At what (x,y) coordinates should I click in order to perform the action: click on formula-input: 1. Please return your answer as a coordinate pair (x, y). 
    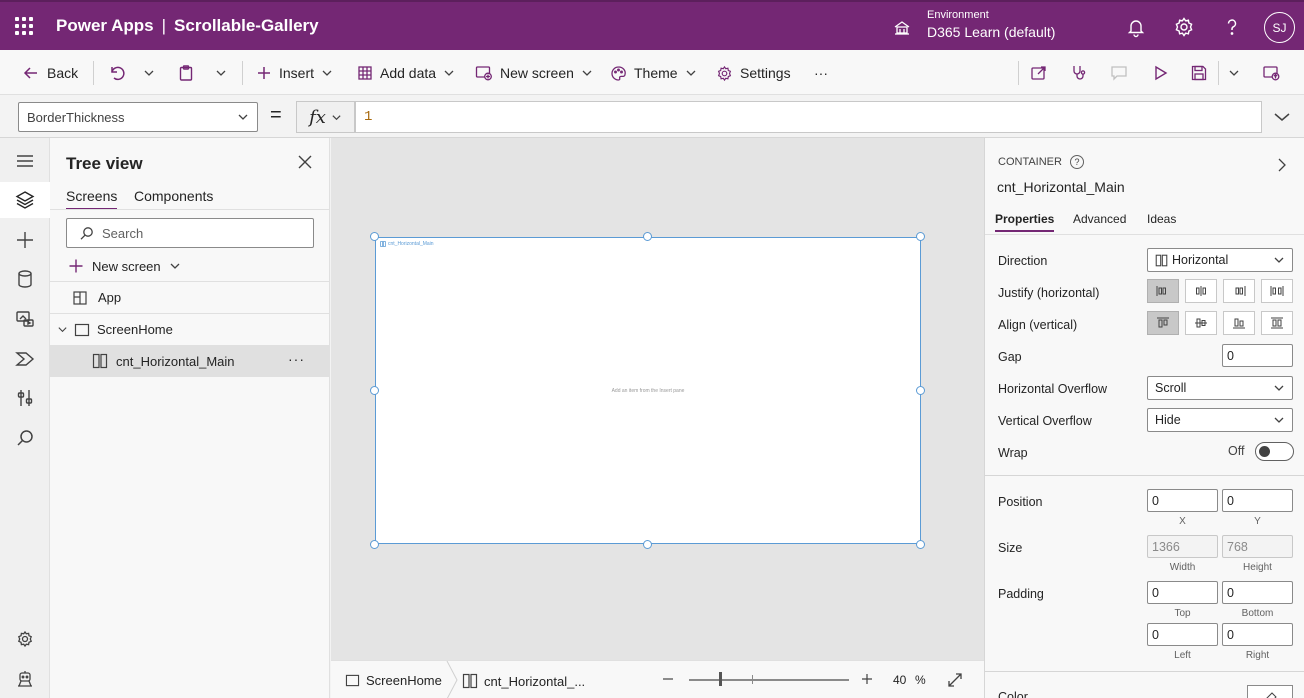
    Looking at the image, I should click on (808, 117).